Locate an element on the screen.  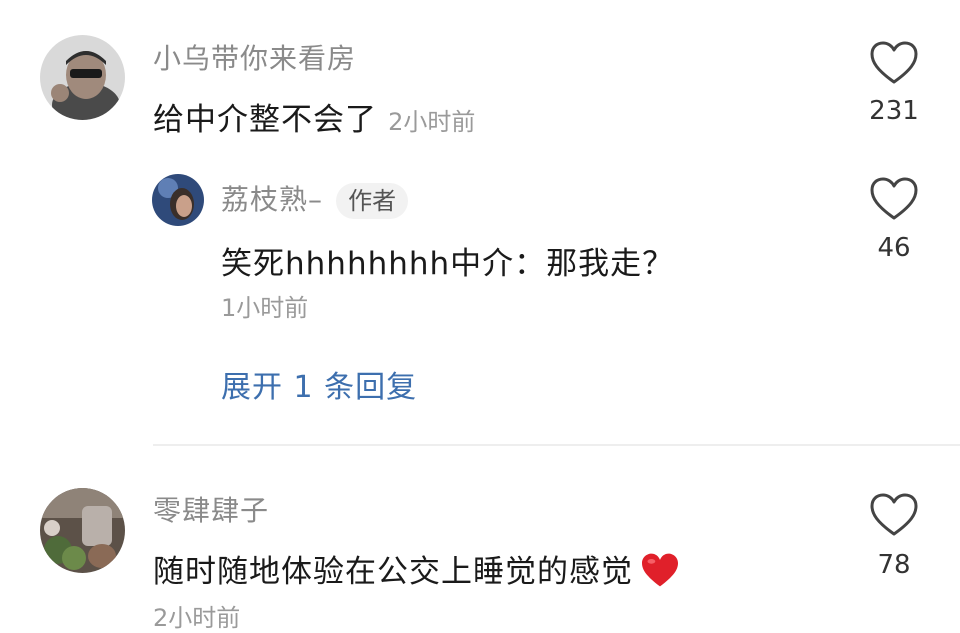
reply-header: 荔枝熟– 作者 is located at coordinates (315, 198).